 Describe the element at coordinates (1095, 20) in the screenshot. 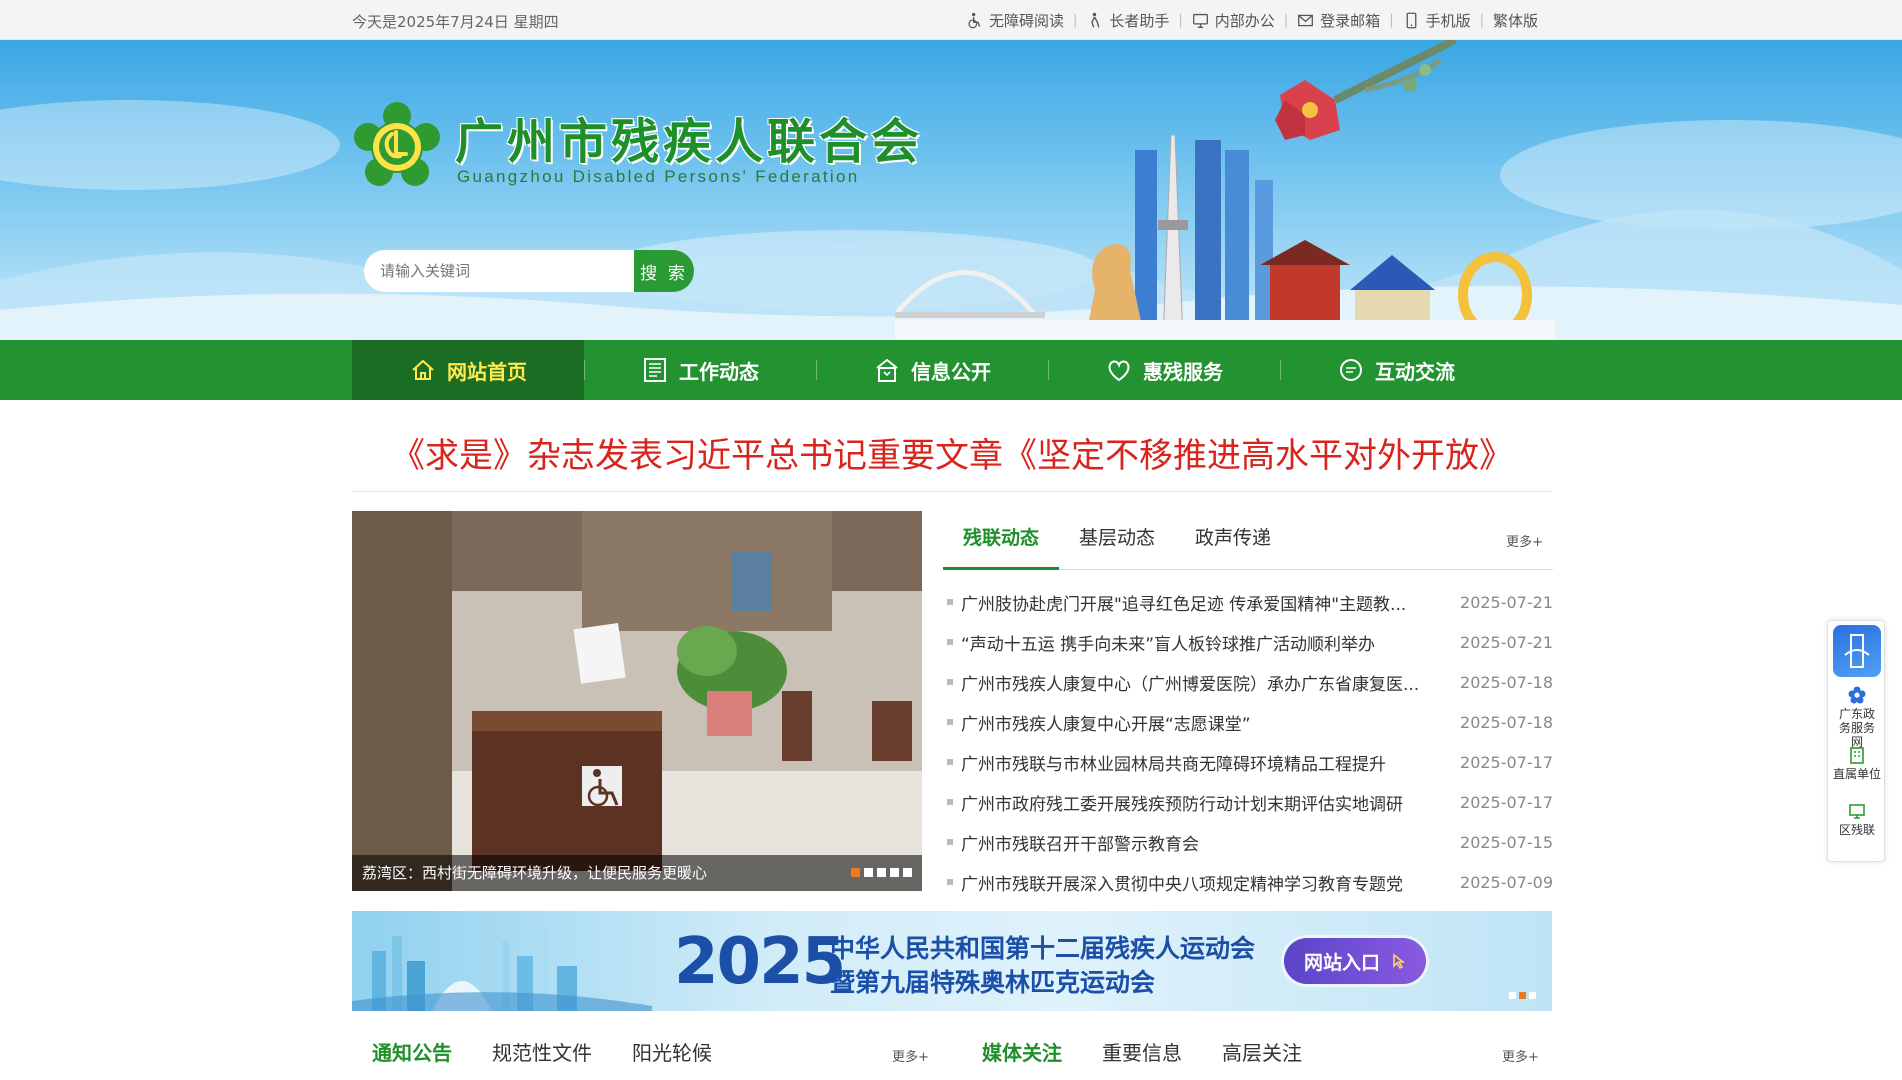

I see `elder-icon` at that location.